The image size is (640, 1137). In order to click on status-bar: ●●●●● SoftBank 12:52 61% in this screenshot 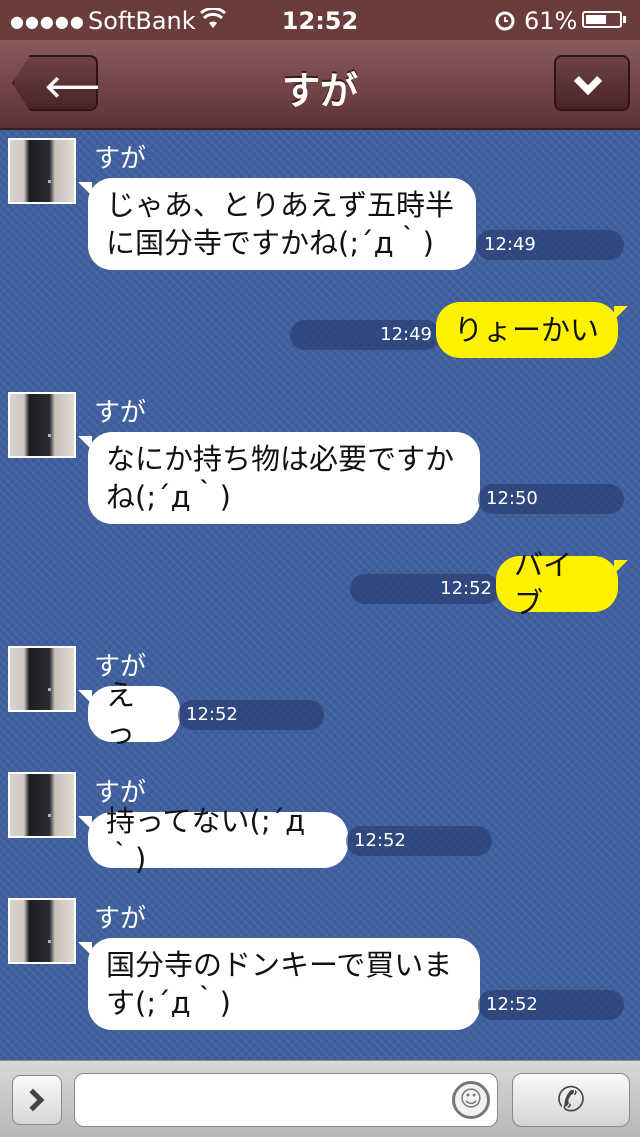, I will do `click(320, 20)`.